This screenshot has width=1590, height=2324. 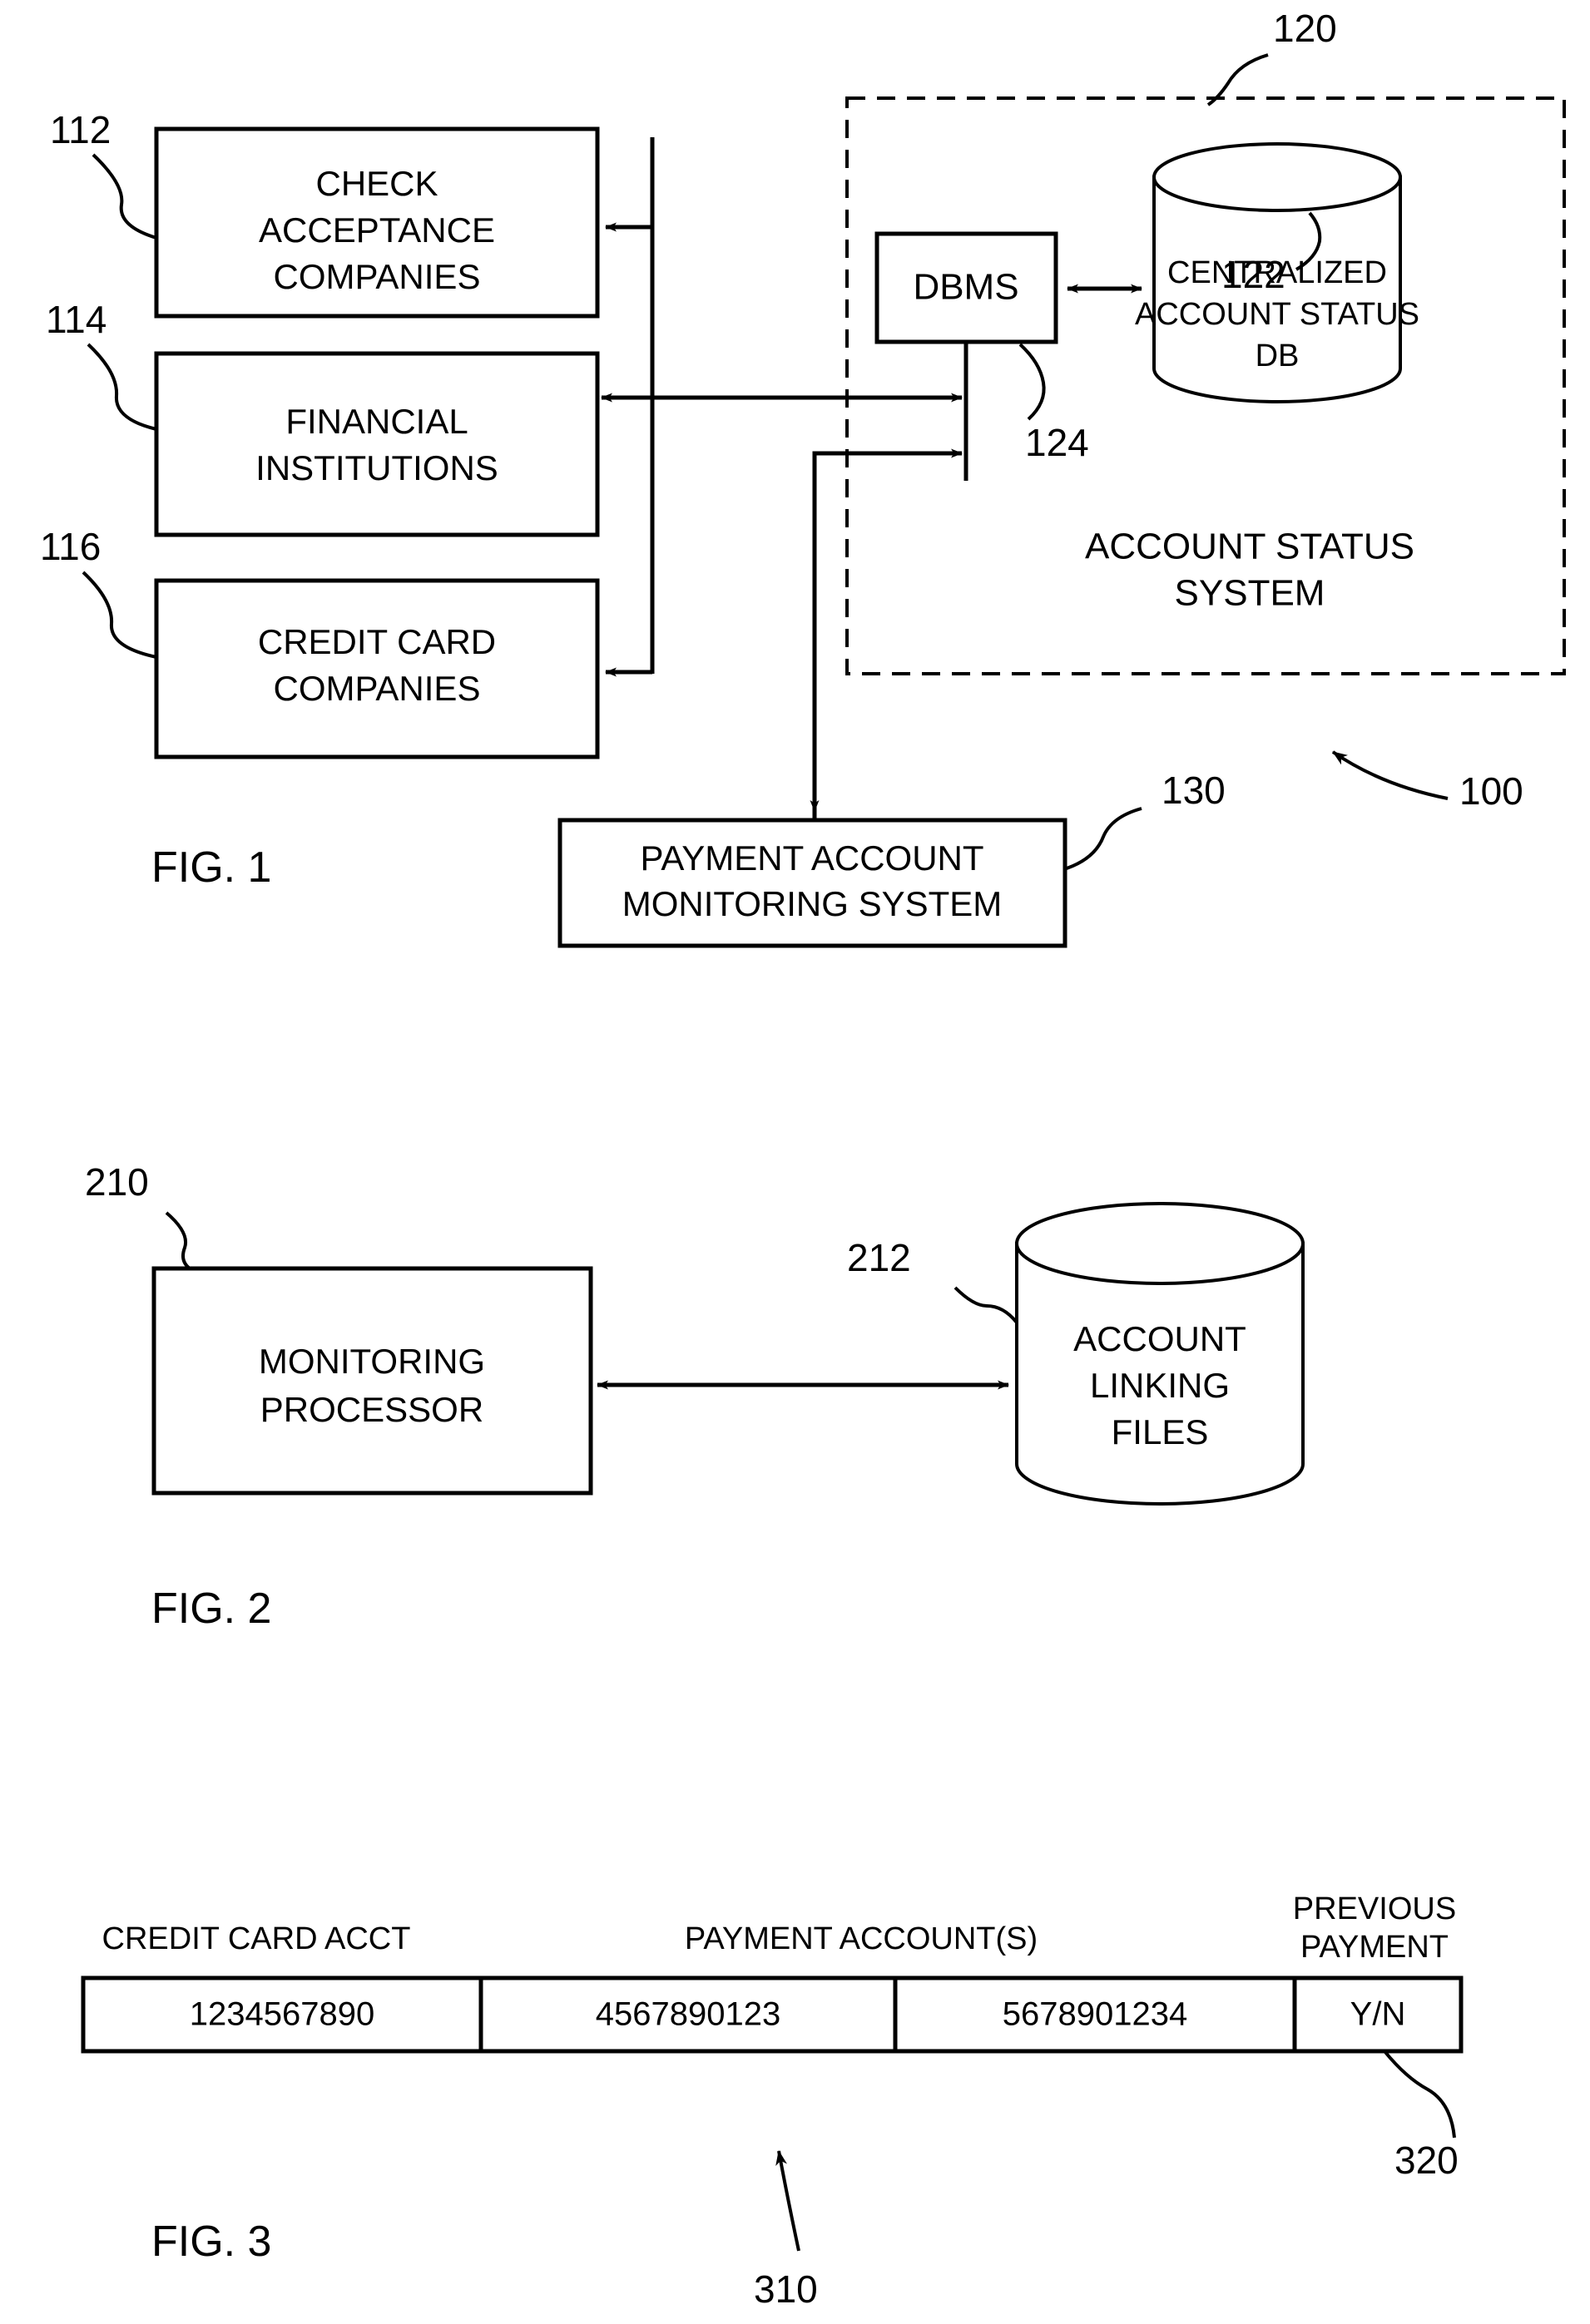 I want to click on ref-320-leader, so click(x=1420, y=2094).